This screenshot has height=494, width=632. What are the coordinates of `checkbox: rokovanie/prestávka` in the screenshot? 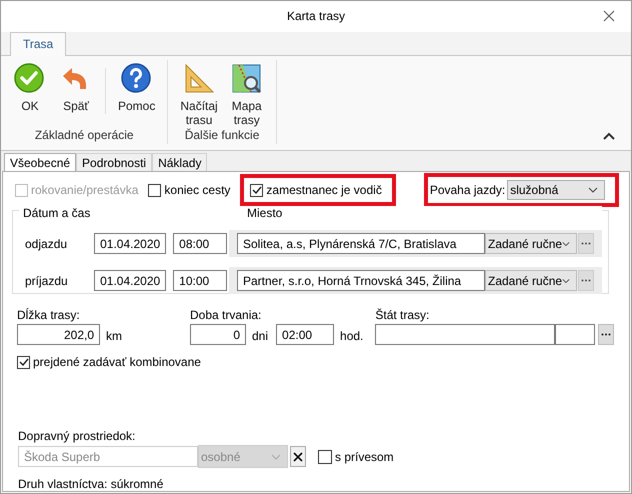 It's located at (76, 190).